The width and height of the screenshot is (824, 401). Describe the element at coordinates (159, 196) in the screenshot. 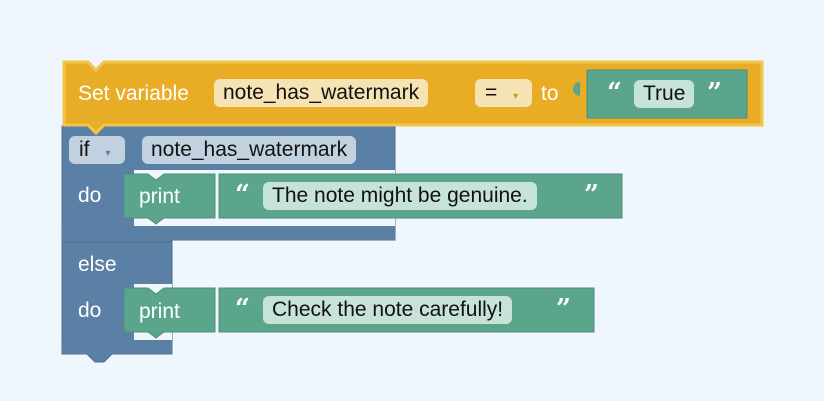

I see `print-label-1: print` at that location.